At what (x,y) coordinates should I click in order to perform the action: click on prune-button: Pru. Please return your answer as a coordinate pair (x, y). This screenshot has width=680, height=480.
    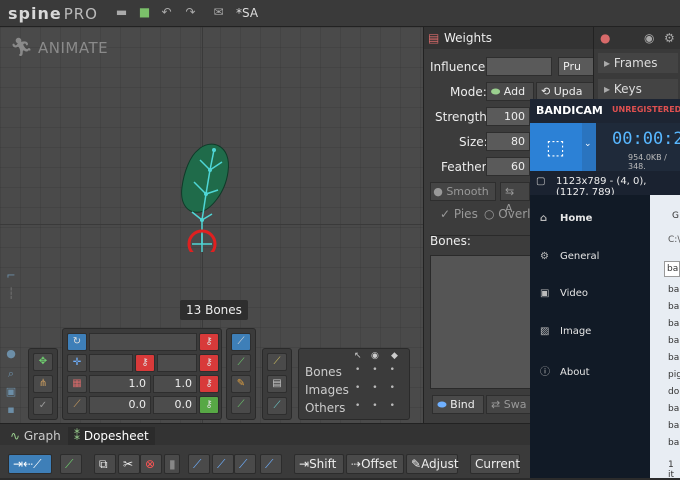
    Looking at the image, I should click on (576, 66).